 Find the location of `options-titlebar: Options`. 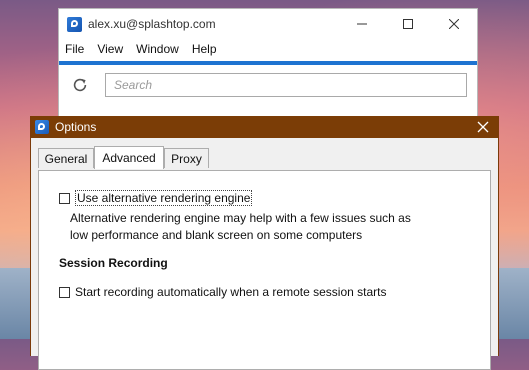

options-titlebar: Options is located at coordinates (264, 127).